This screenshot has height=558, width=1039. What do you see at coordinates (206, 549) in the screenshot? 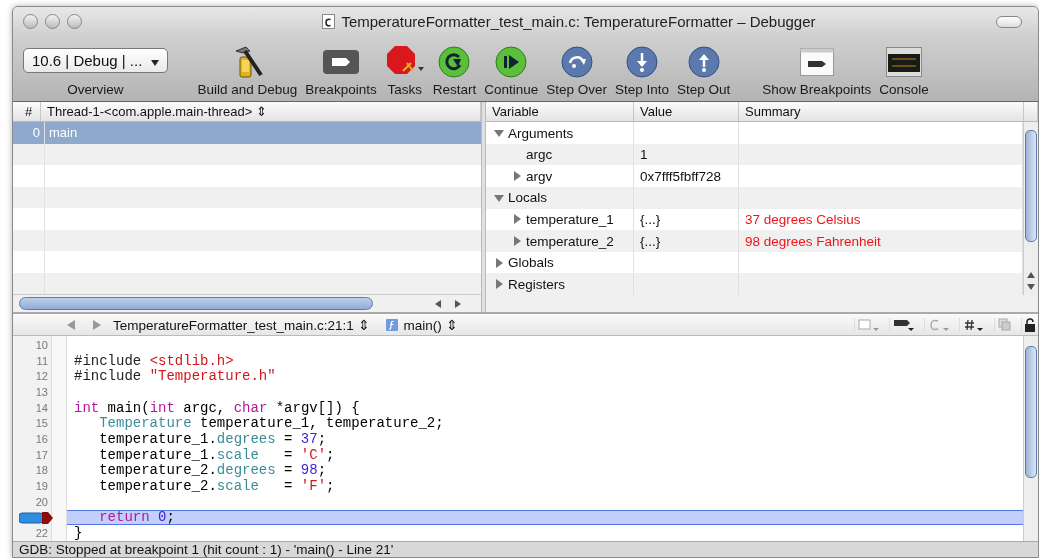
I see `status-text: GDB: Stopped at breakpoint 1 (hit count : 1) - 'main() - Line 21'` at bounding box center [206, 549].